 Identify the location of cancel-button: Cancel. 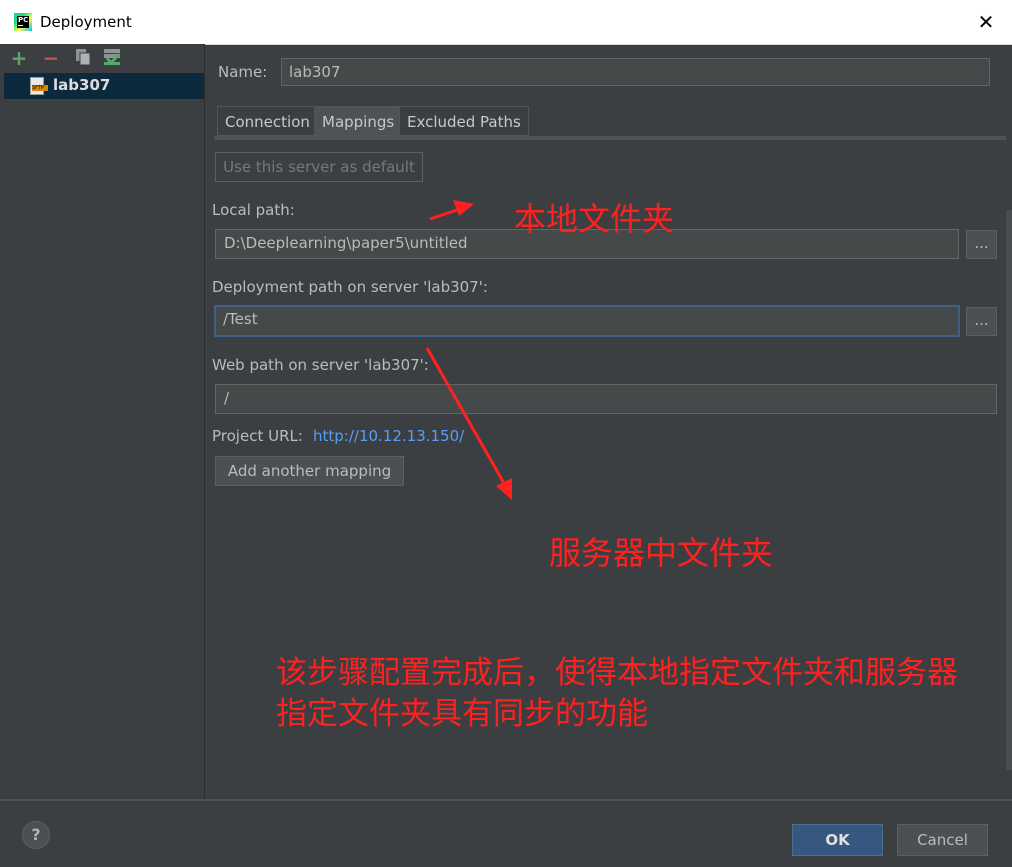
(942, 840).